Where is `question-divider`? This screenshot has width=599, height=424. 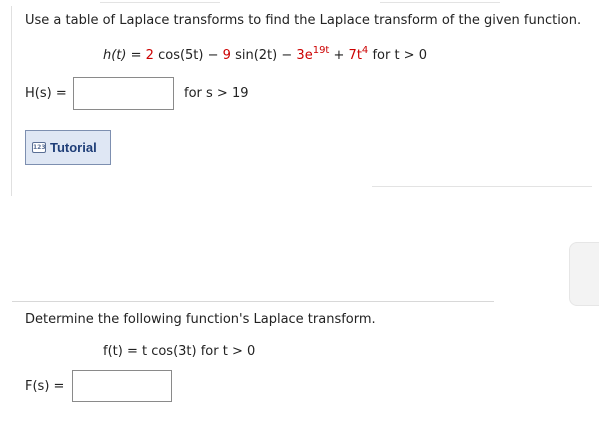 question-divider is located at coordinates (482, 186).